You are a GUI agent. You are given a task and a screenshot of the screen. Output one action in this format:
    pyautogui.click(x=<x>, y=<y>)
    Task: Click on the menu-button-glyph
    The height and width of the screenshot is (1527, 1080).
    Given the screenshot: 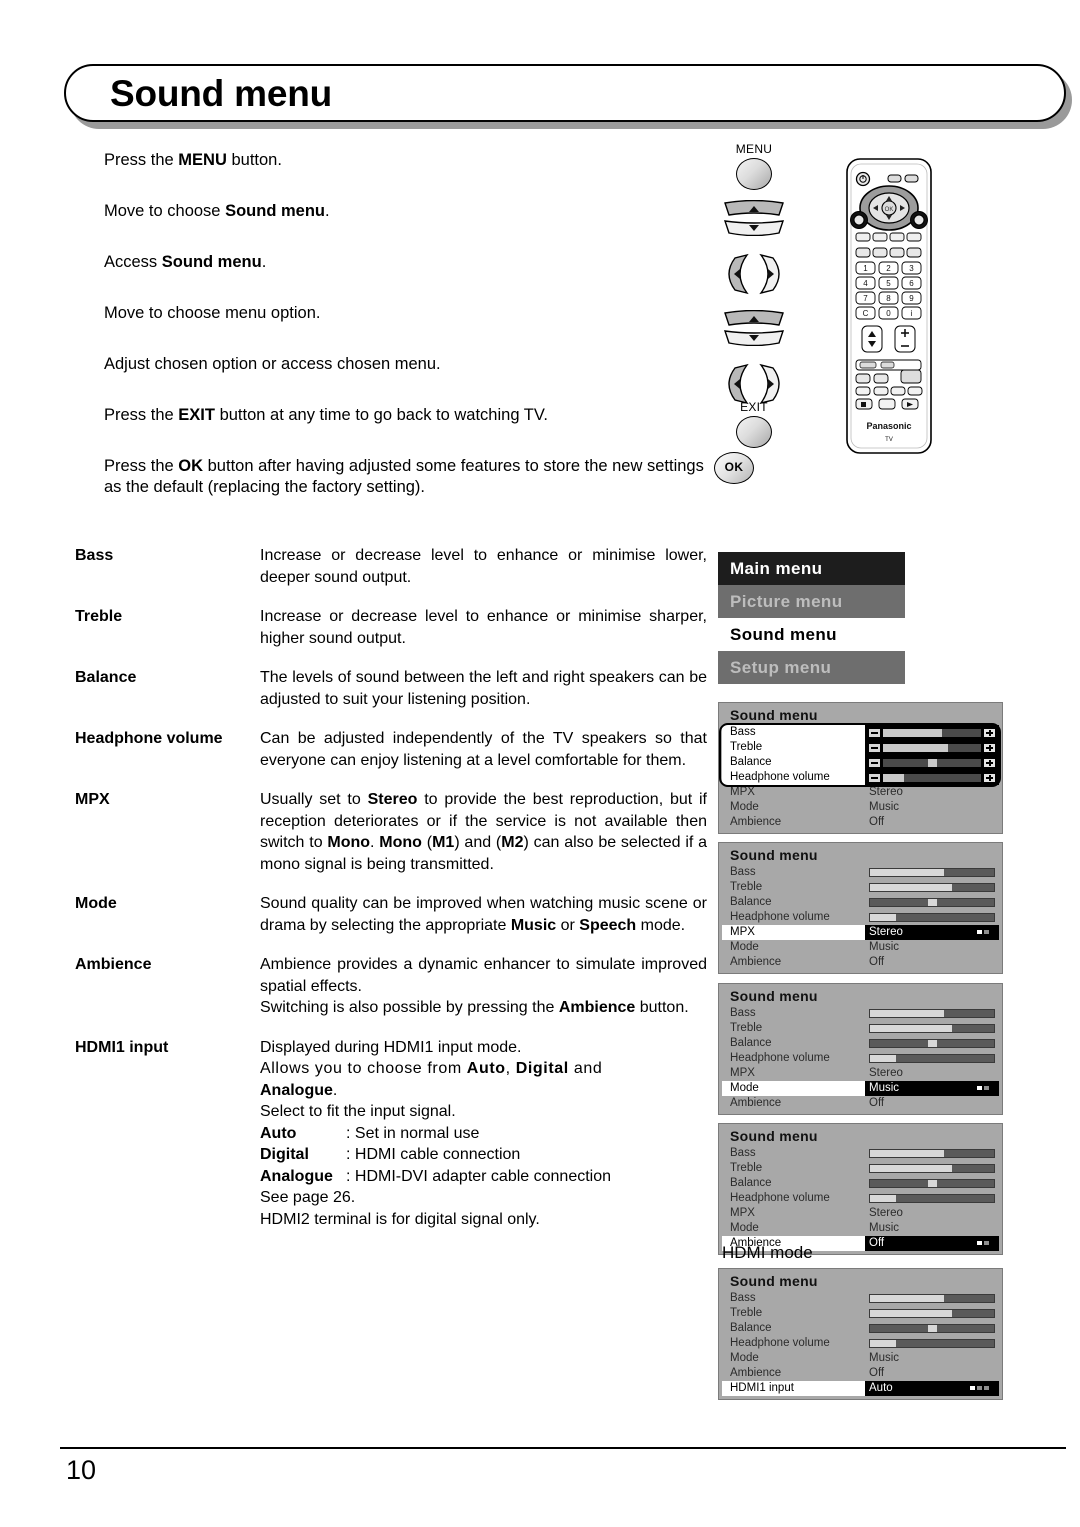 What is the action you would take?
    pyautogui.click(x=754, y=174)
    